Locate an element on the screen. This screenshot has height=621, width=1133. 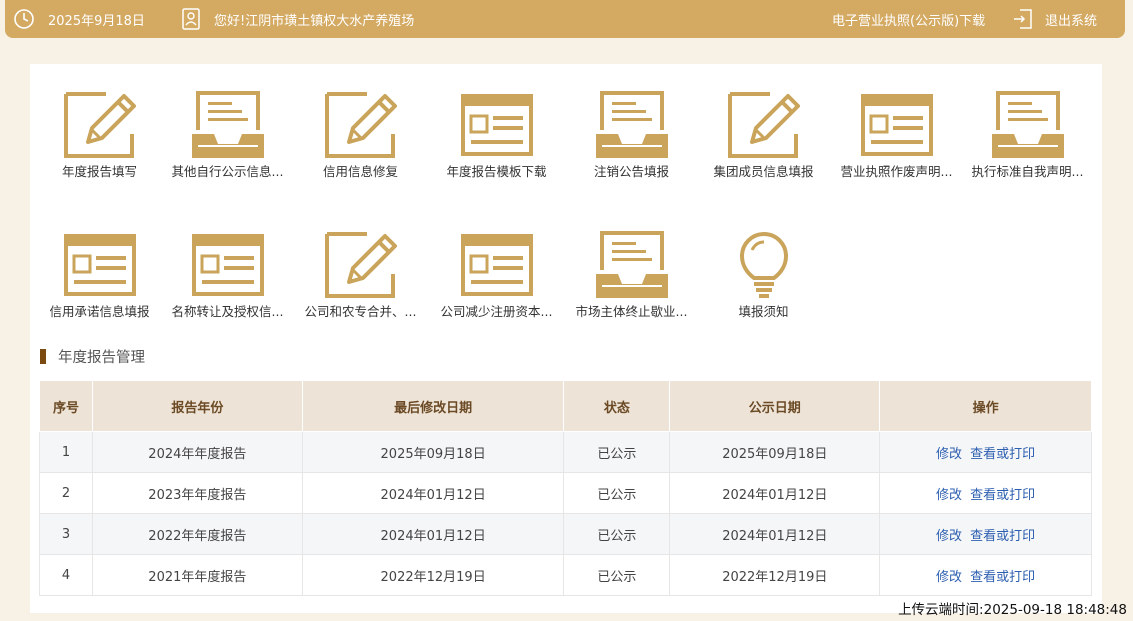
tile-14: 填报须知 is located at coordinates (763, 285).